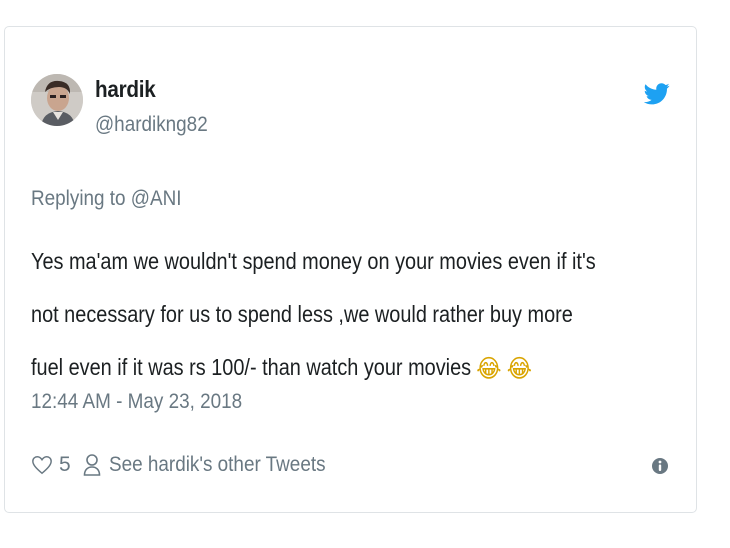 The width and height of the screenshot is (730, 548). What do you see at coordinates (136, 402) in the screenshot?
I see `tweet-timestamp: 12:44 AM - May 23, 2018` at bounding box center [136, 402].